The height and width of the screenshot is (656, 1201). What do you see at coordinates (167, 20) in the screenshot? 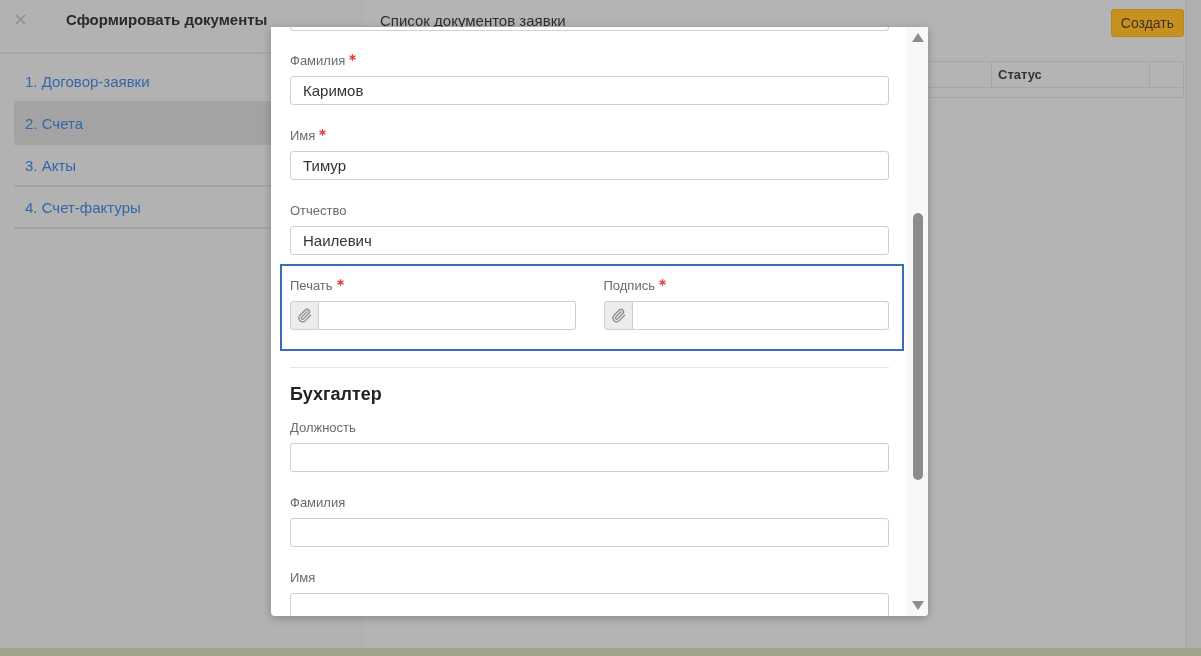
I see `sidebar-title: Сформировать документы` at bounding box center [167, 20].